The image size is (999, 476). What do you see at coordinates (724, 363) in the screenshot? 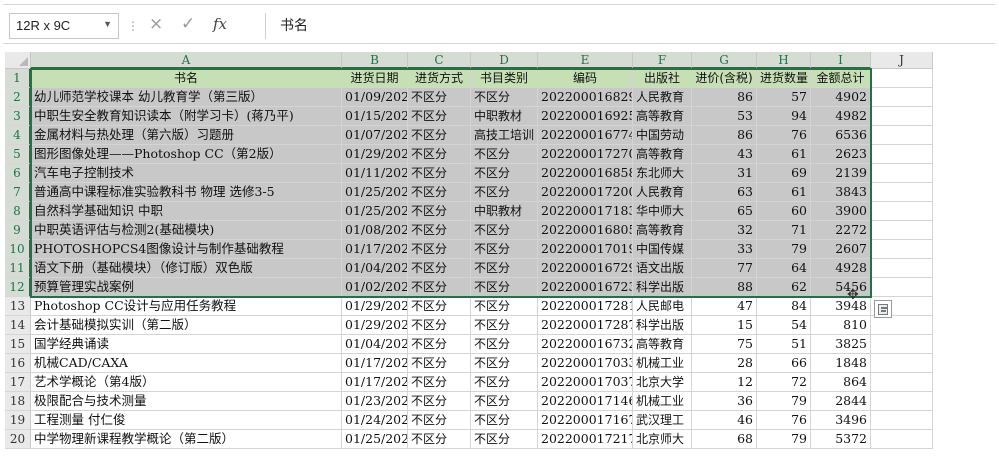
I see `data-cell: 28` at bounding box center [724, 363].